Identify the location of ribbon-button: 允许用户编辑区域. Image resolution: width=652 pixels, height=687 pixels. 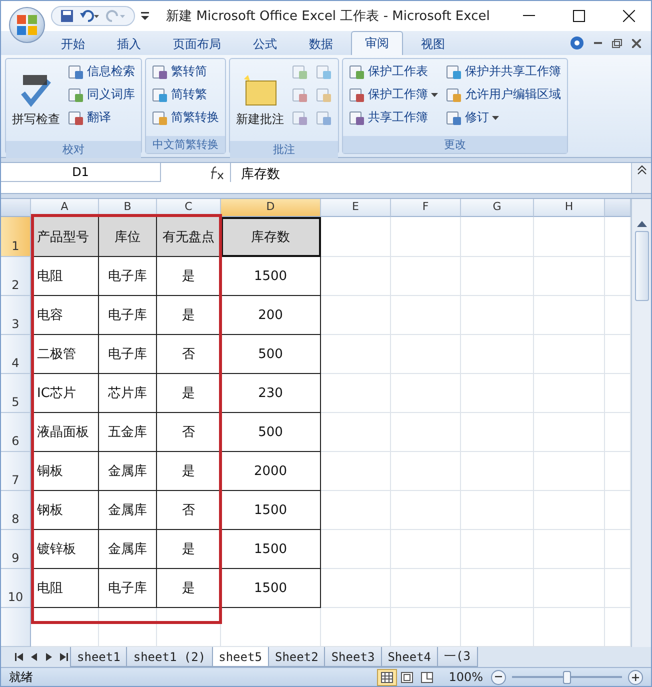
(503, 94).